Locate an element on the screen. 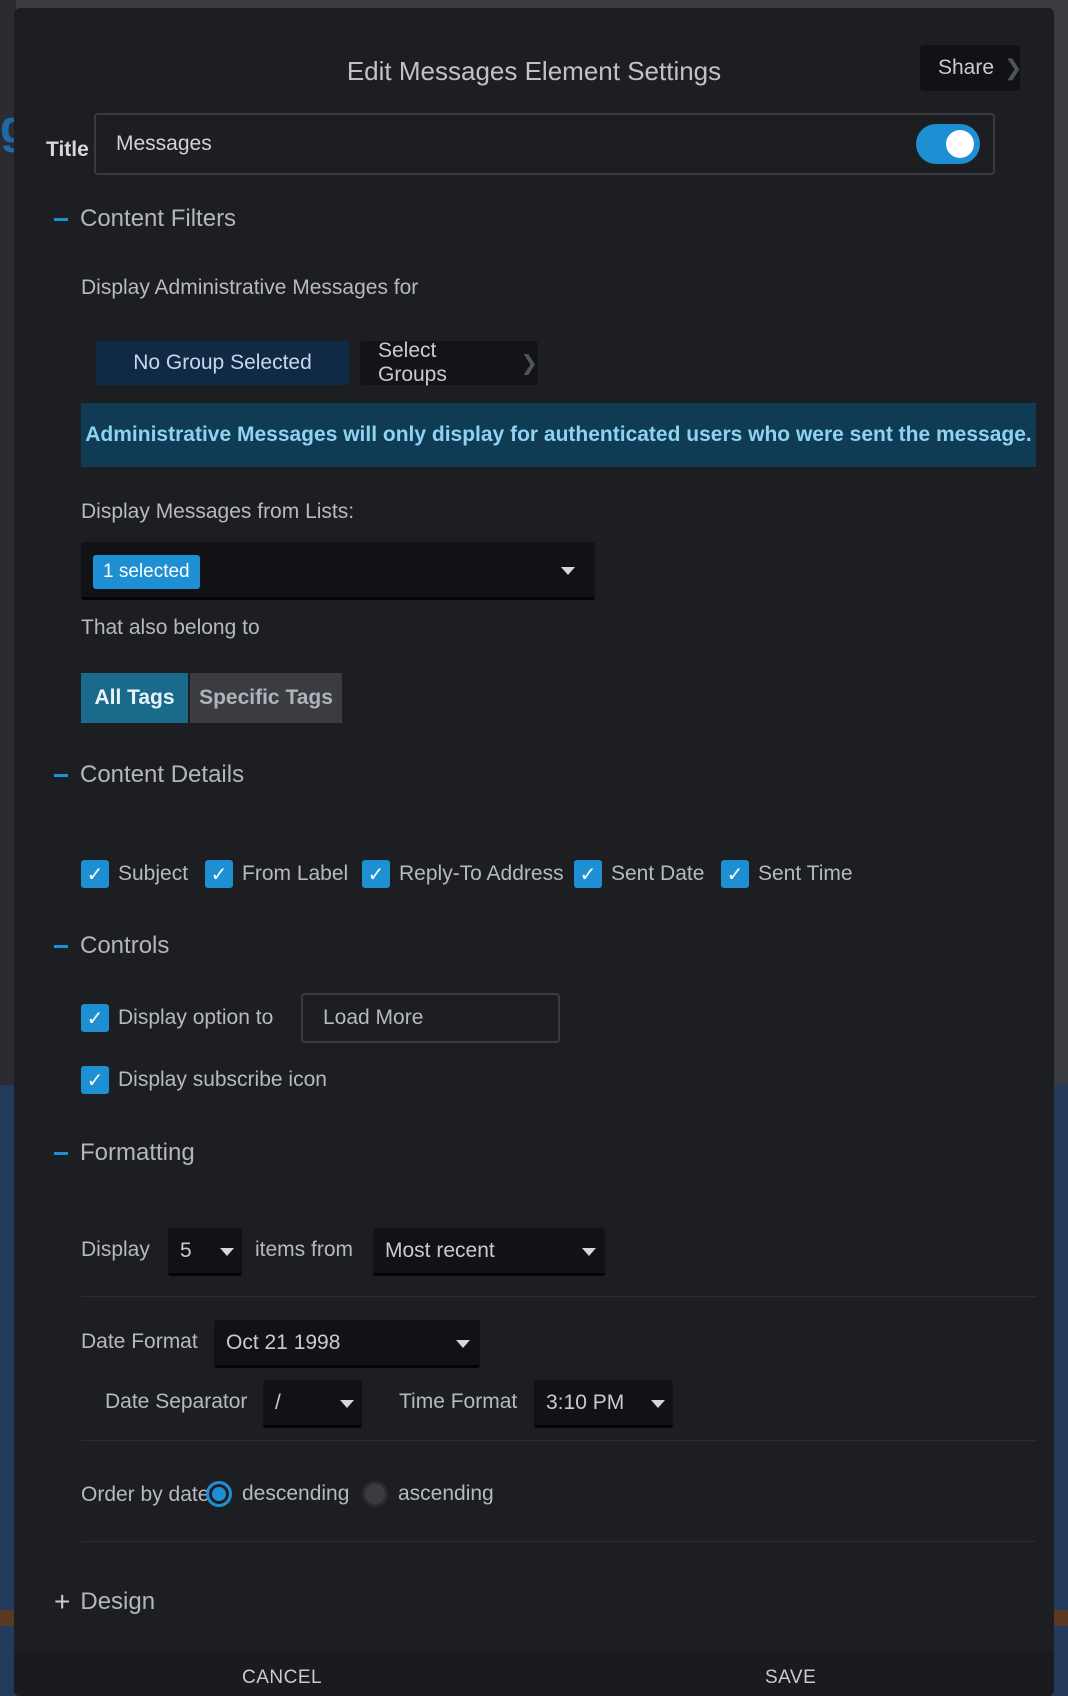 The image size is (1068, 1696). date-format-label: Date Format is located at coordinates (139, 1341).